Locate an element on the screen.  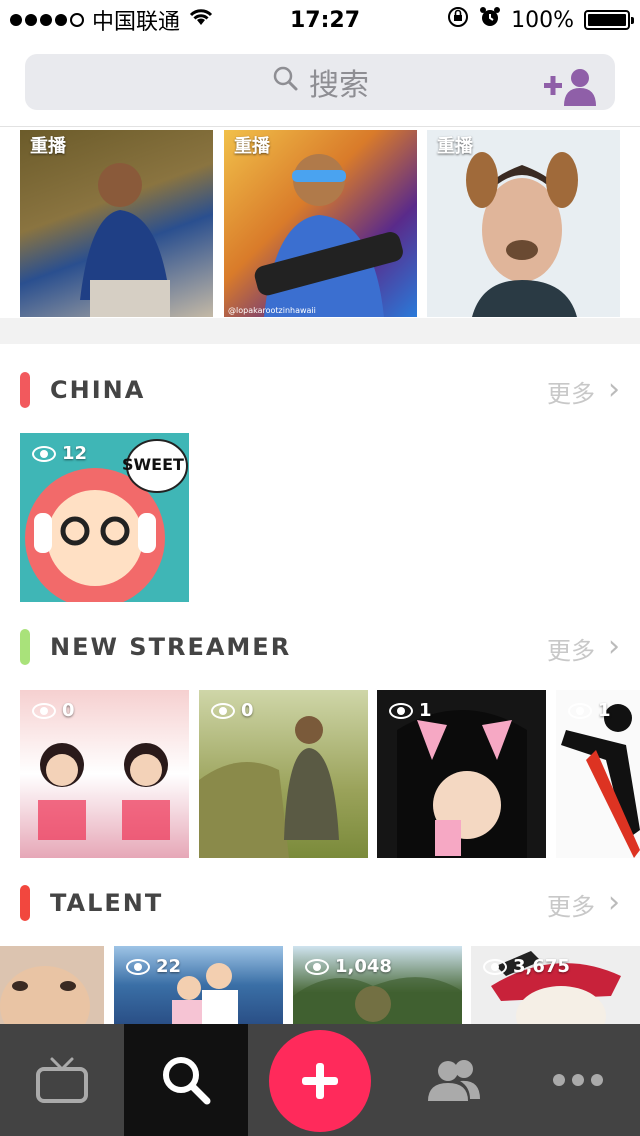
plus-icon is located at coordinates (320, 1081).